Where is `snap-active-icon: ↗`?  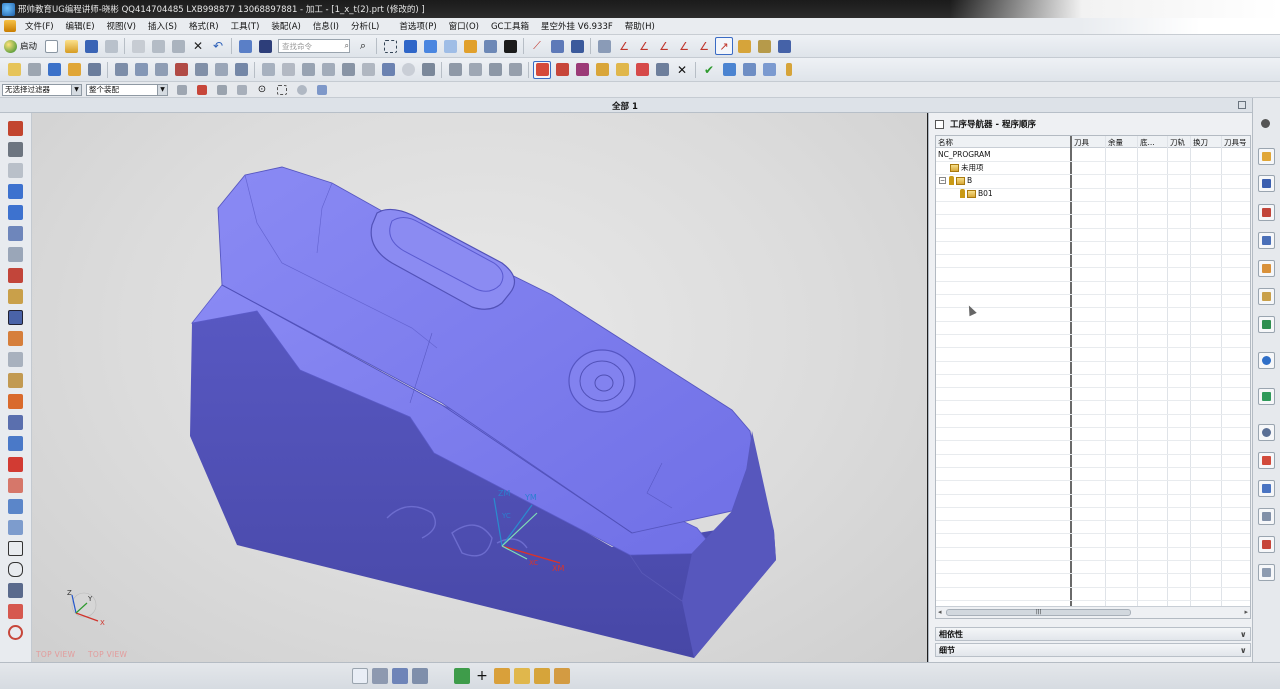 snap-active-icon: ↗ is located at coordinates (724, 46).